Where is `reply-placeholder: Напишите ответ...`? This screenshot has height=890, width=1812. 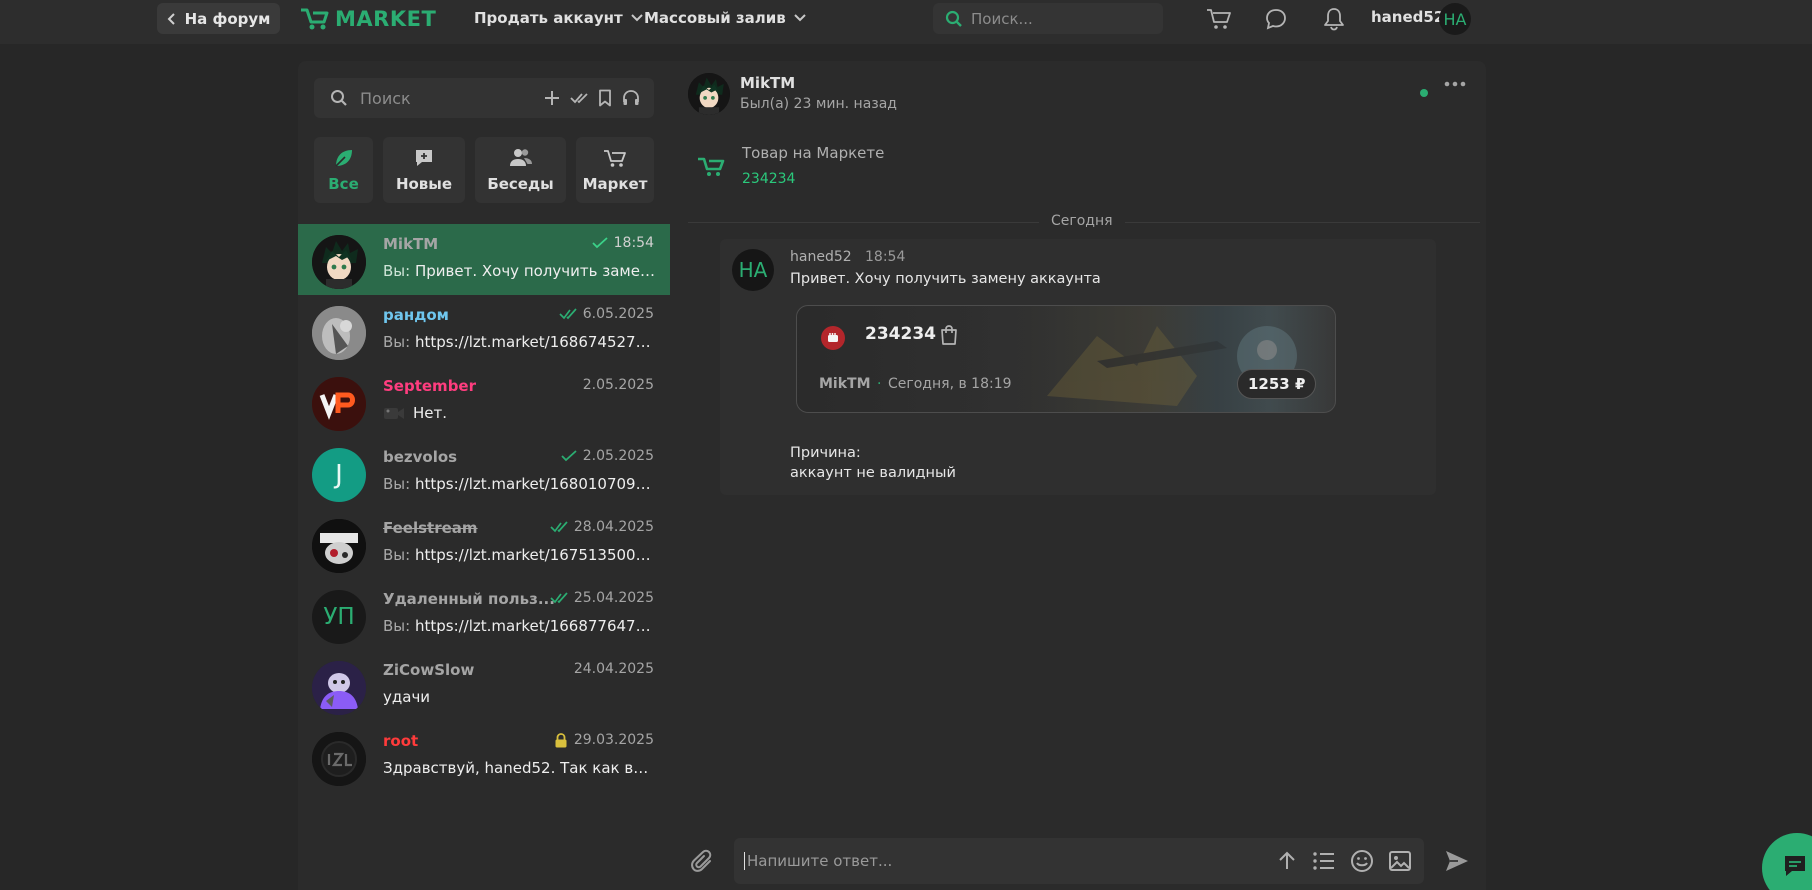
reply-placeholder: Напишите ответ... is located at coordinates (820, 861).